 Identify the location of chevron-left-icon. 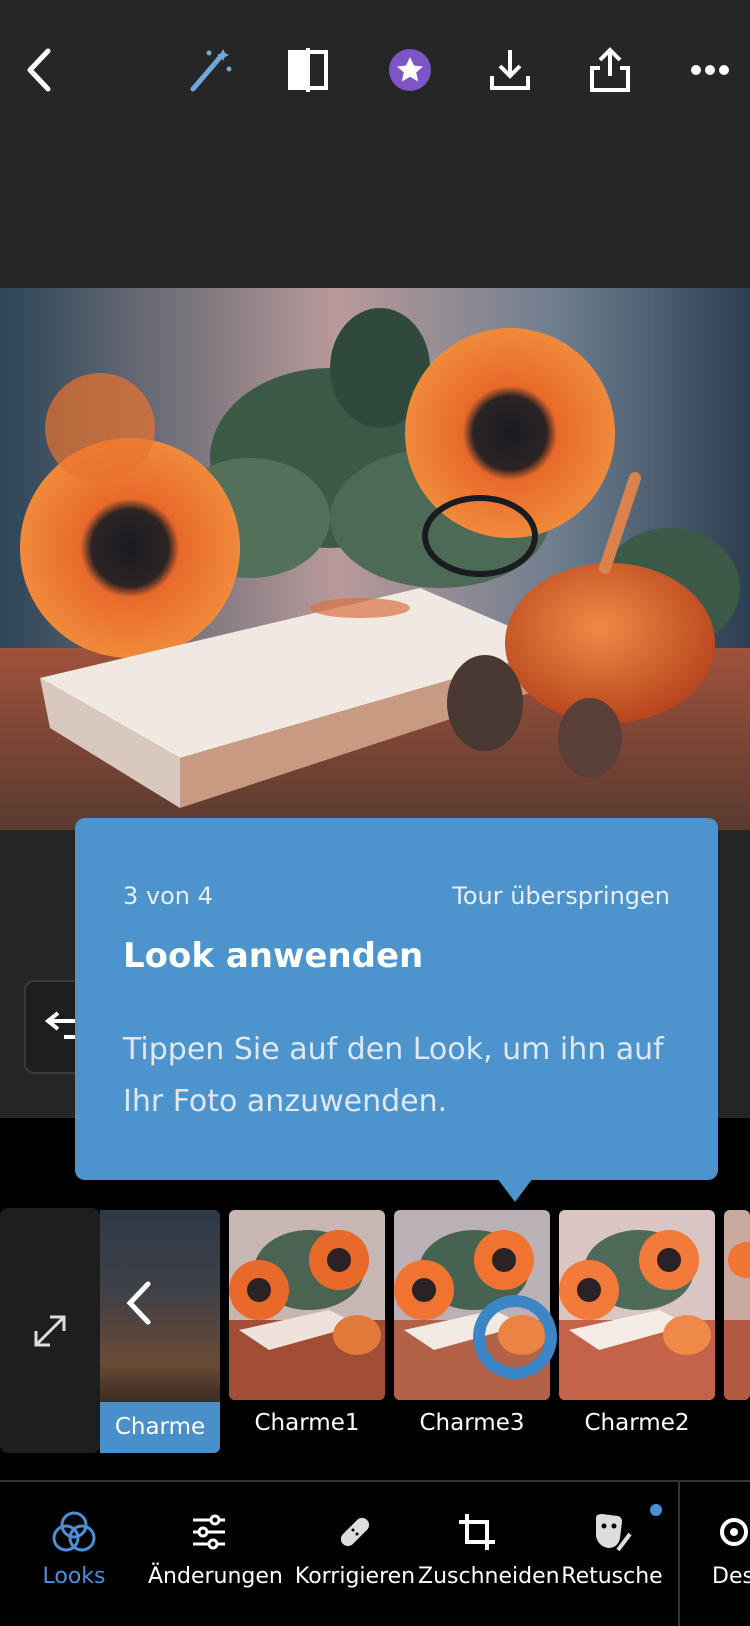
(138, 1303).